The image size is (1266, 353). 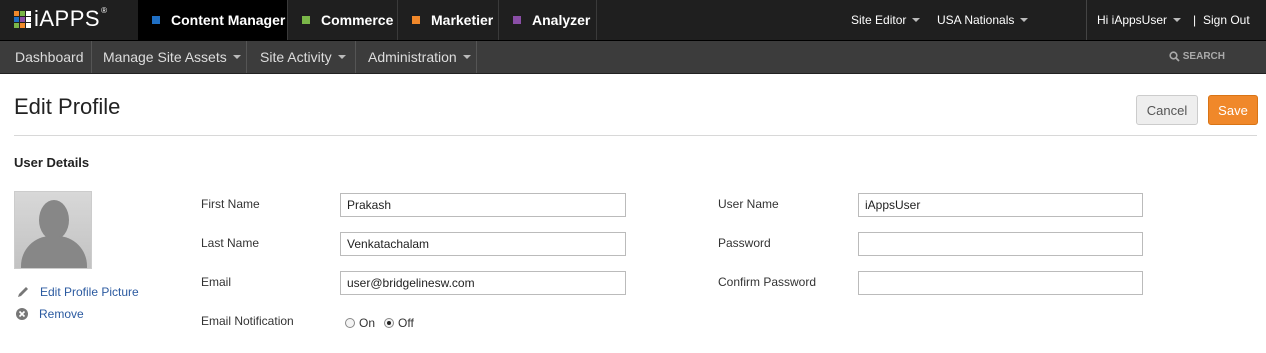 I want to click on nav-site-activity: Site Activity, so click(x=301, y=57).